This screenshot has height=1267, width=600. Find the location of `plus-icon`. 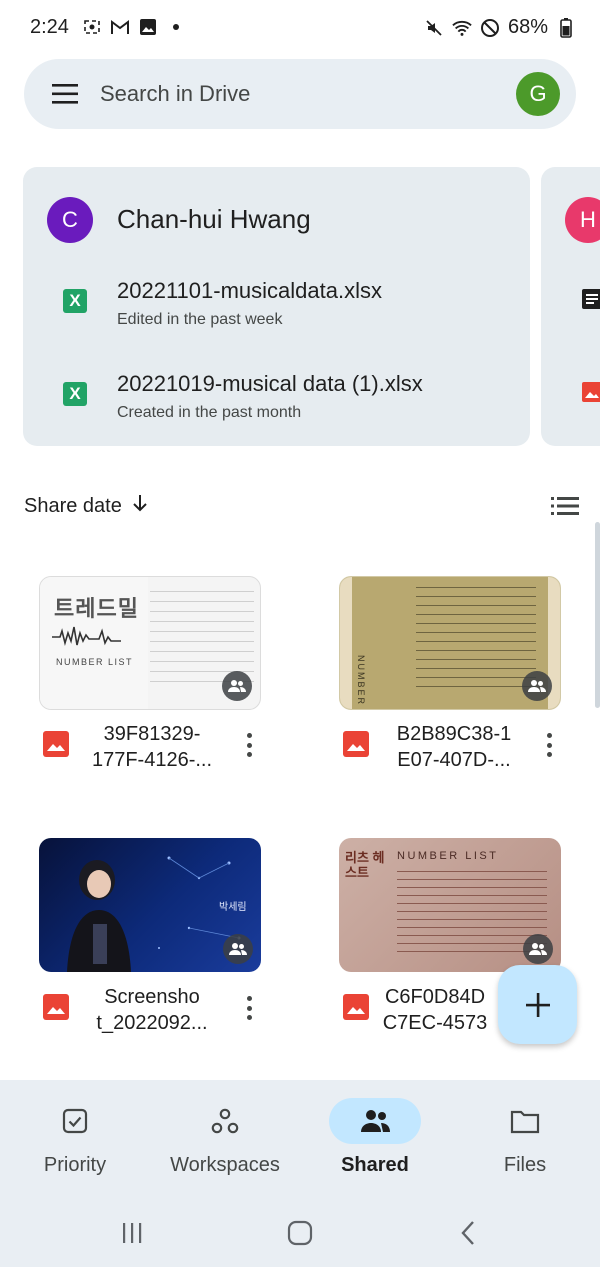

plus-icon is located at coordinates (537, 1004).